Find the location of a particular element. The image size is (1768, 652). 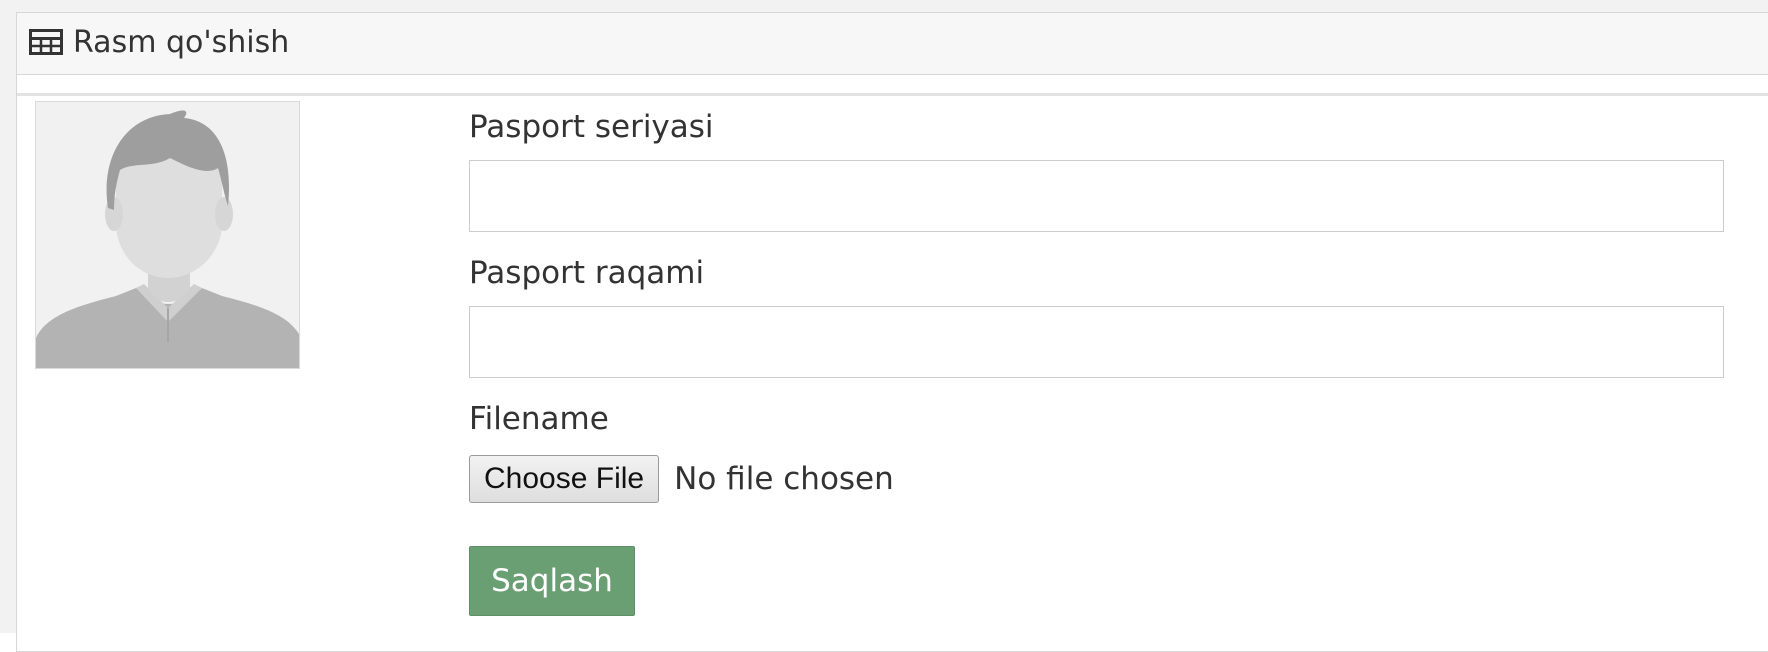

passport-number-label: Pasport raqami is located at coordinates (587, 273).